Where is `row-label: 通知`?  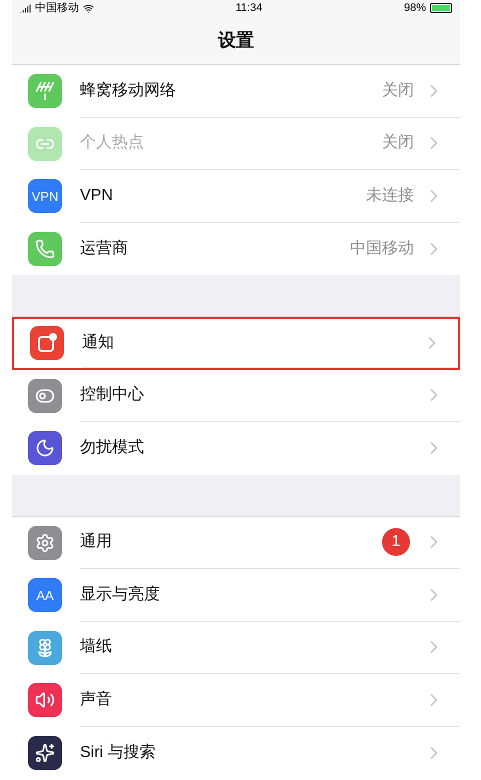
row-label: 通知 is located at coordinates (98, 342).